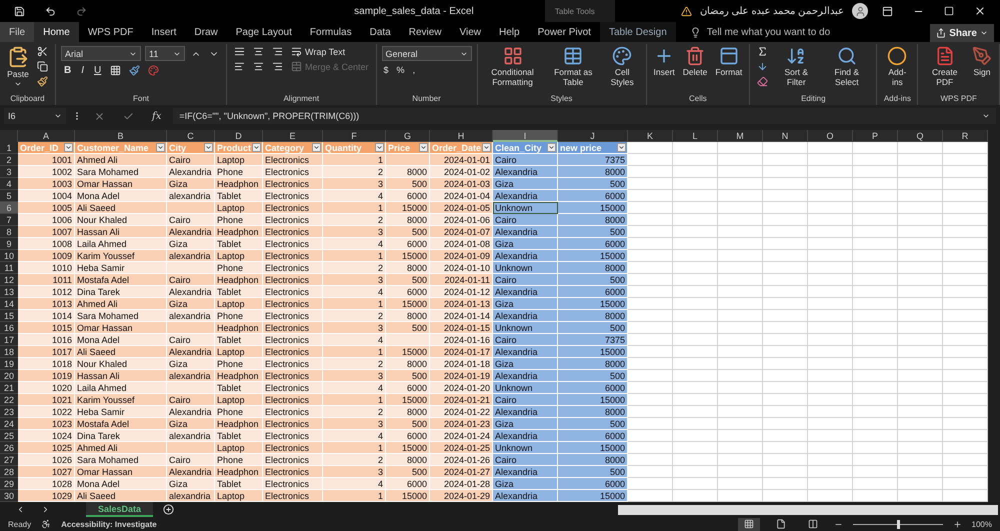  What do you see at coordinates (101, 53) in the screenshot?
I see `font-field: Arial` at bounding box center [101, 53].